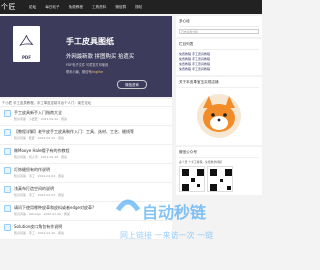  I want to click on top-nav: 个匠 论坛 每日帖子 免费教程 工具资料 微信群 搜帖, so click(131, 7).